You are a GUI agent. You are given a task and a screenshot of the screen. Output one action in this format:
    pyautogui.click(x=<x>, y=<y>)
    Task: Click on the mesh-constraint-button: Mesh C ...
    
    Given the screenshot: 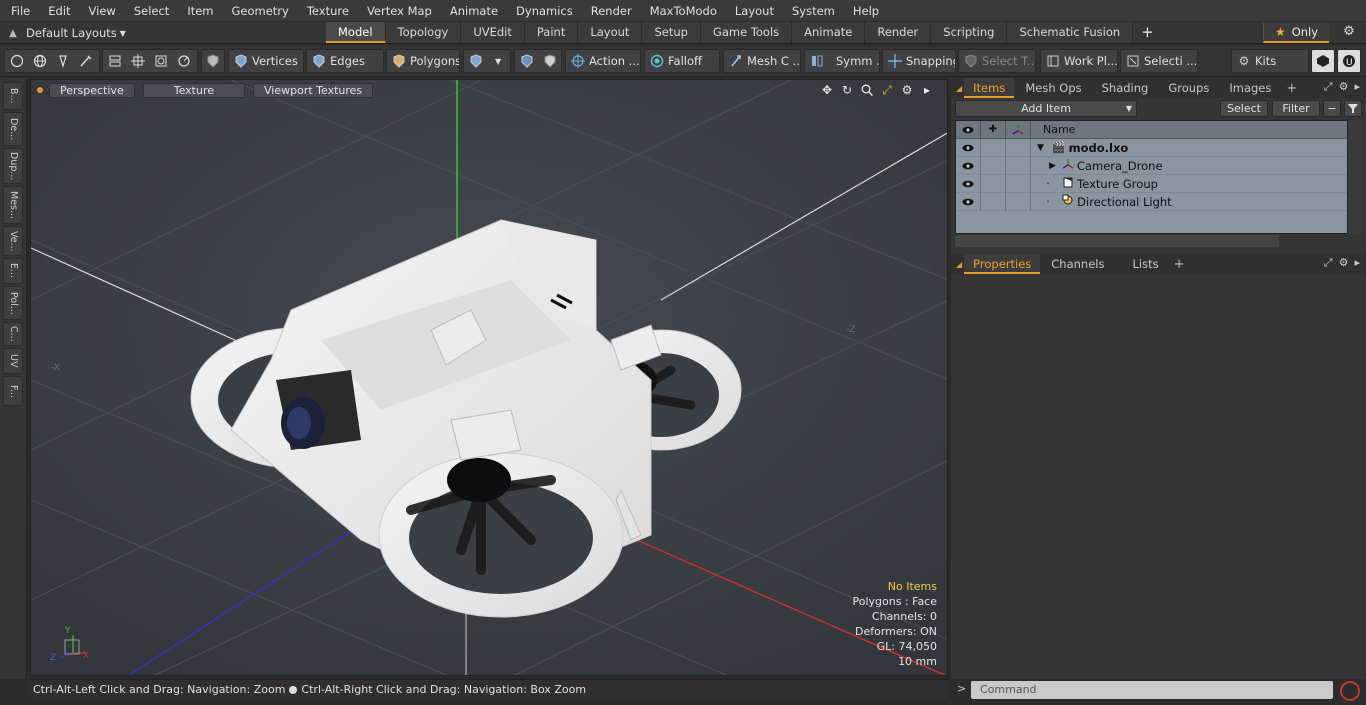 What is the action you would take?
    pyautogui.click(x=762, y=61)
    